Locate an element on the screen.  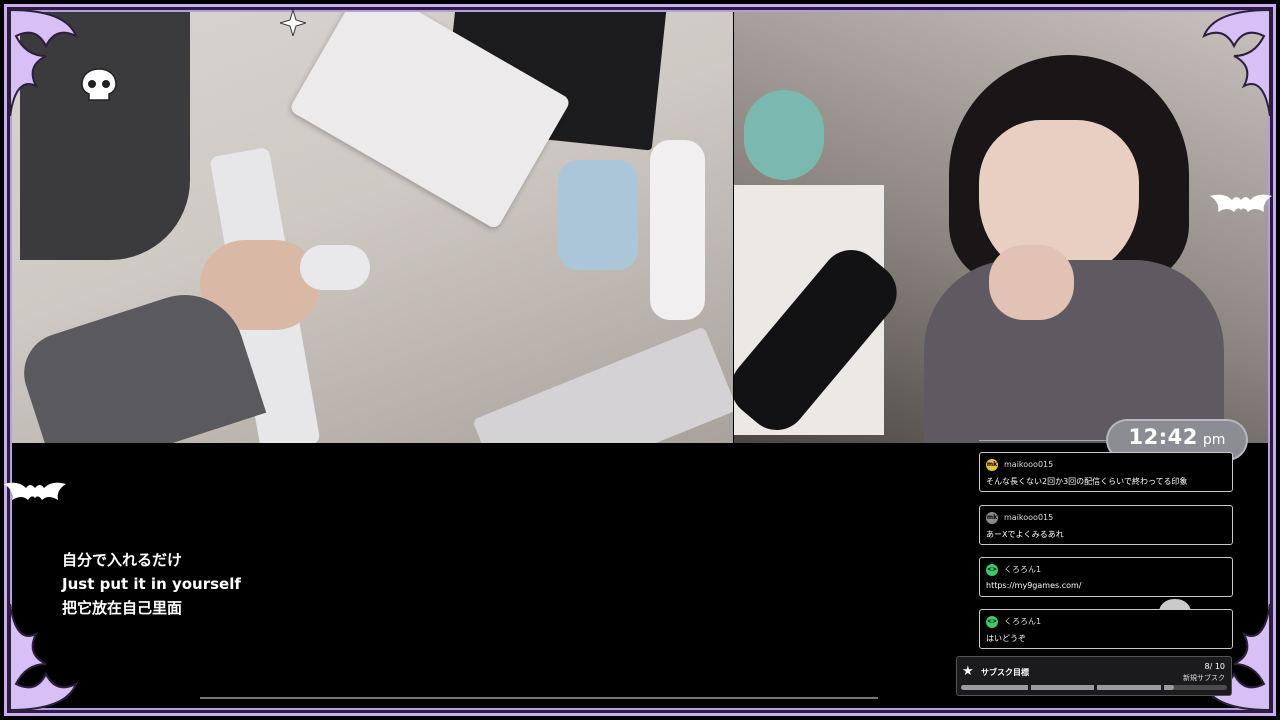
fist is located at coordinates (1031, 282).